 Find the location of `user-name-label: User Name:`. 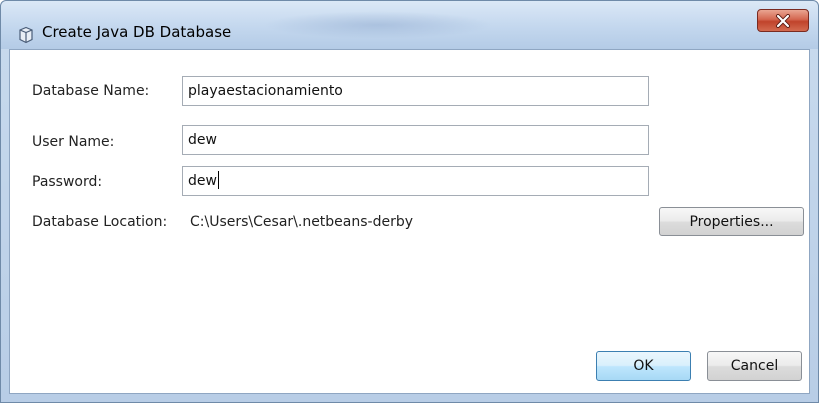

user-name-label: User Name: is located at coordinates (73, 142).